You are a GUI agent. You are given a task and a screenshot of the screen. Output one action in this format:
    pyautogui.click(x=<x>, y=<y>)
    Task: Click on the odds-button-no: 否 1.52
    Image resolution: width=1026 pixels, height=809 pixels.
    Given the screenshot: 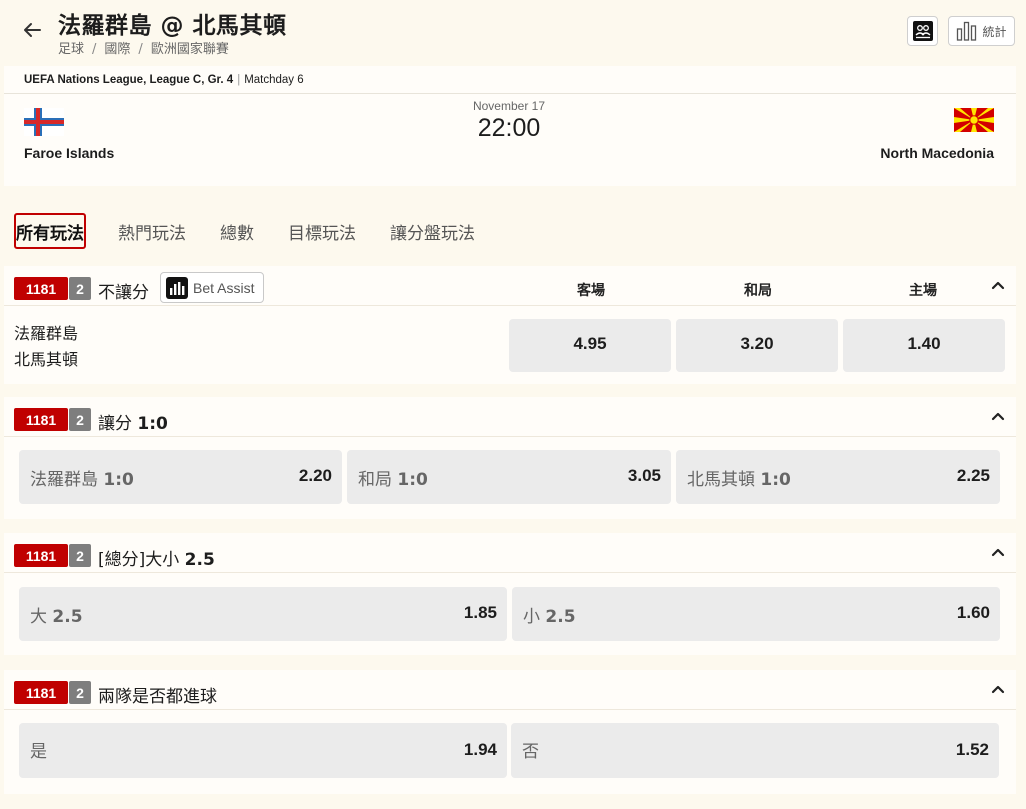 What is the action you would take?
    pyautogui.click(x=755, y=750)
    